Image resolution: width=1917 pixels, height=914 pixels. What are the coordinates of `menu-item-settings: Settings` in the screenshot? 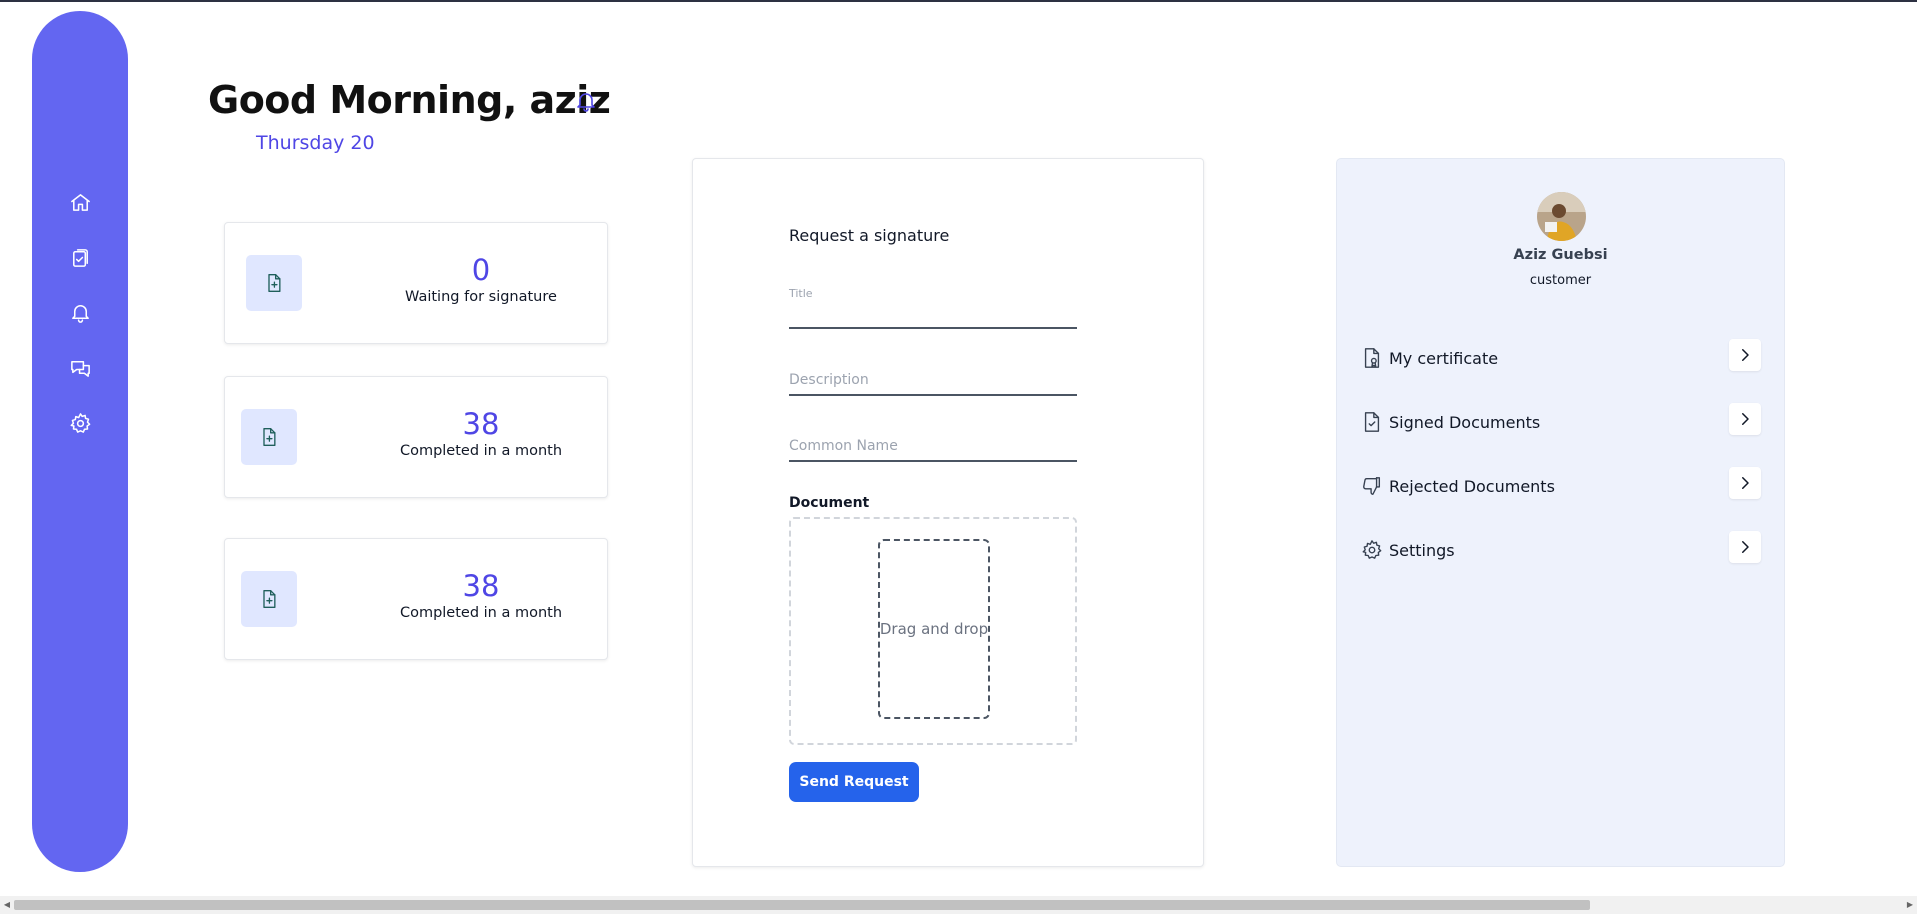 It's located at (1561, 551).